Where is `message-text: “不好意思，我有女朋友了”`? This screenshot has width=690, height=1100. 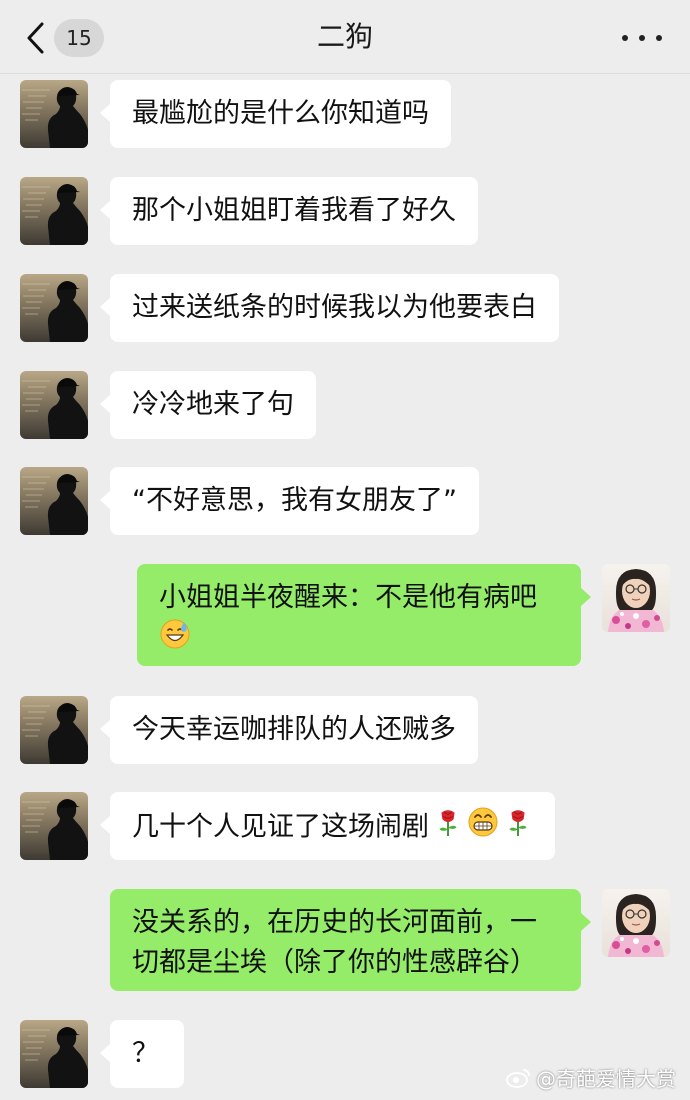
message-text: “不好意思，我有女朋友了” is located at coordinates (294, 500).